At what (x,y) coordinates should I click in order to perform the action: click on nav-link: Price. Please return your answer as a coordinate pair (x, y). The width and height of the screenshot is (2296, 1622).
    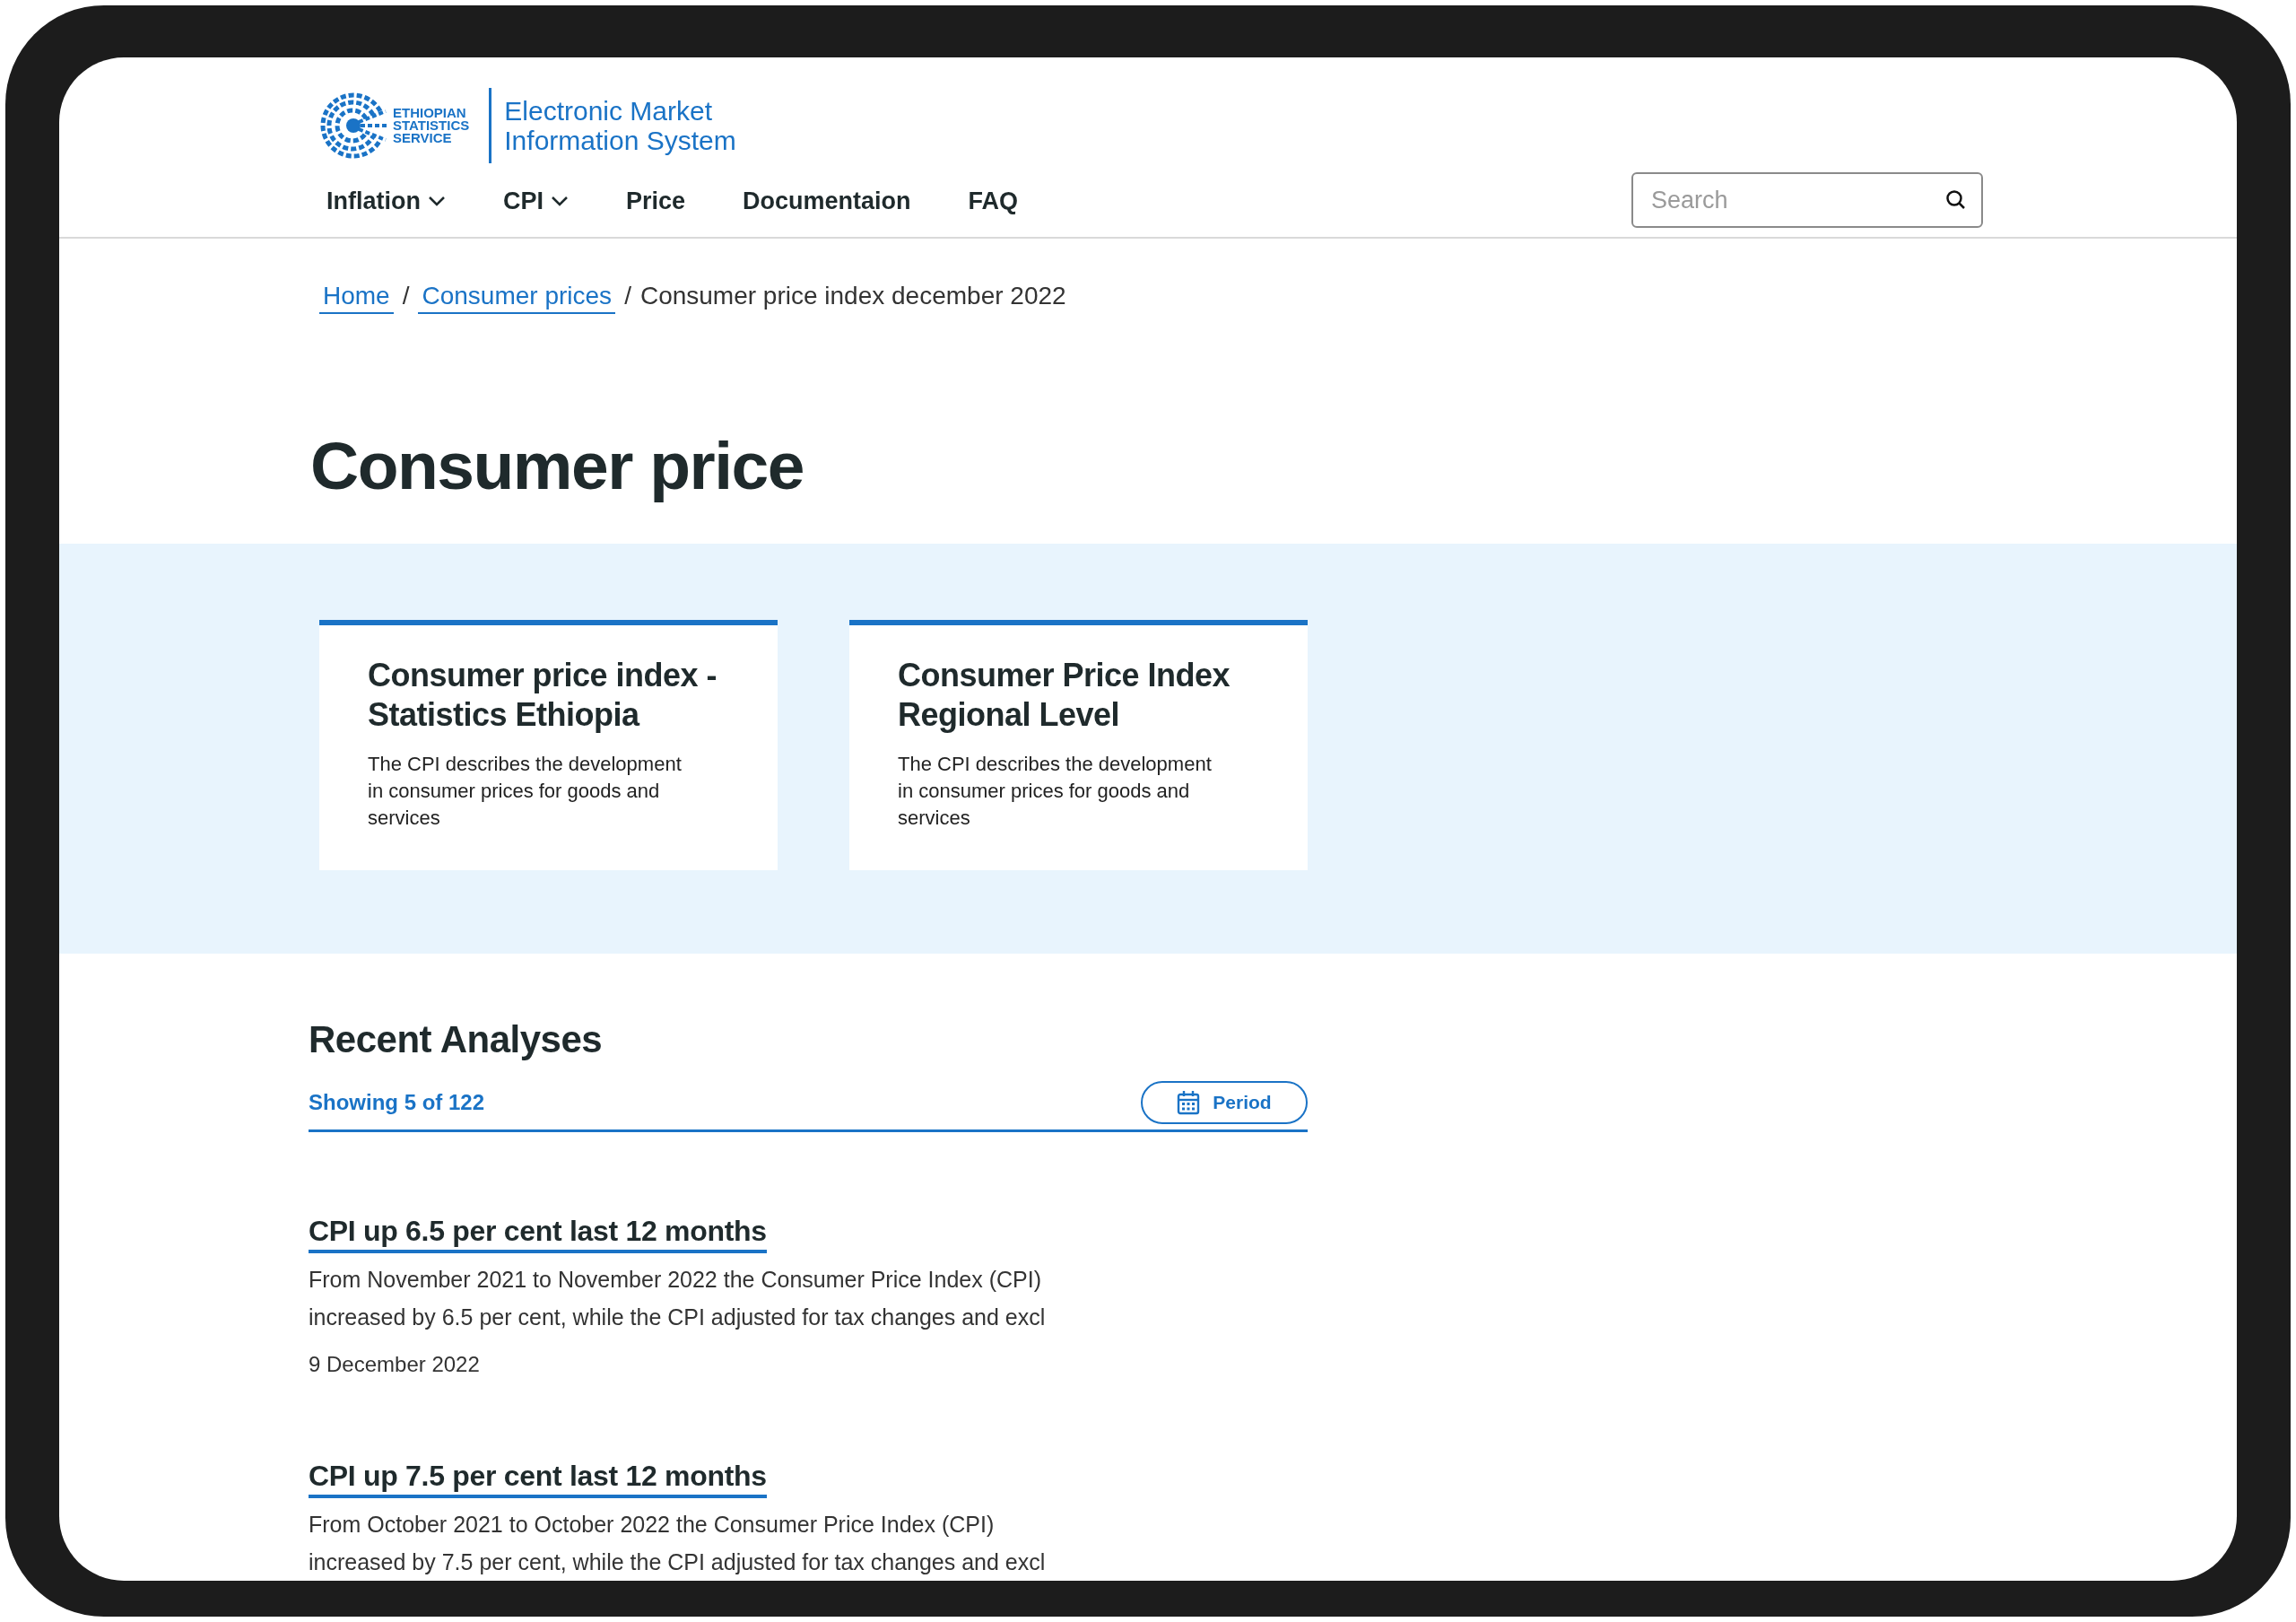
    Looking at the image, I should click on (656, 201).